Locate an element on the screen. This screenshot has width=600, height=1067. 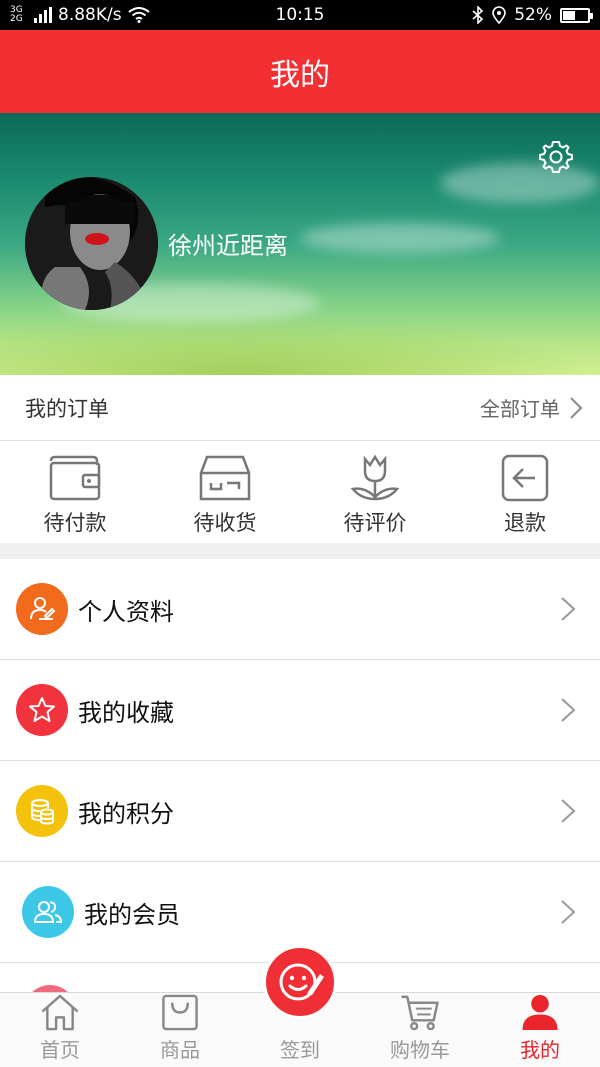
my-orders-title: 我的订单 is located at coordinates (67, 408).